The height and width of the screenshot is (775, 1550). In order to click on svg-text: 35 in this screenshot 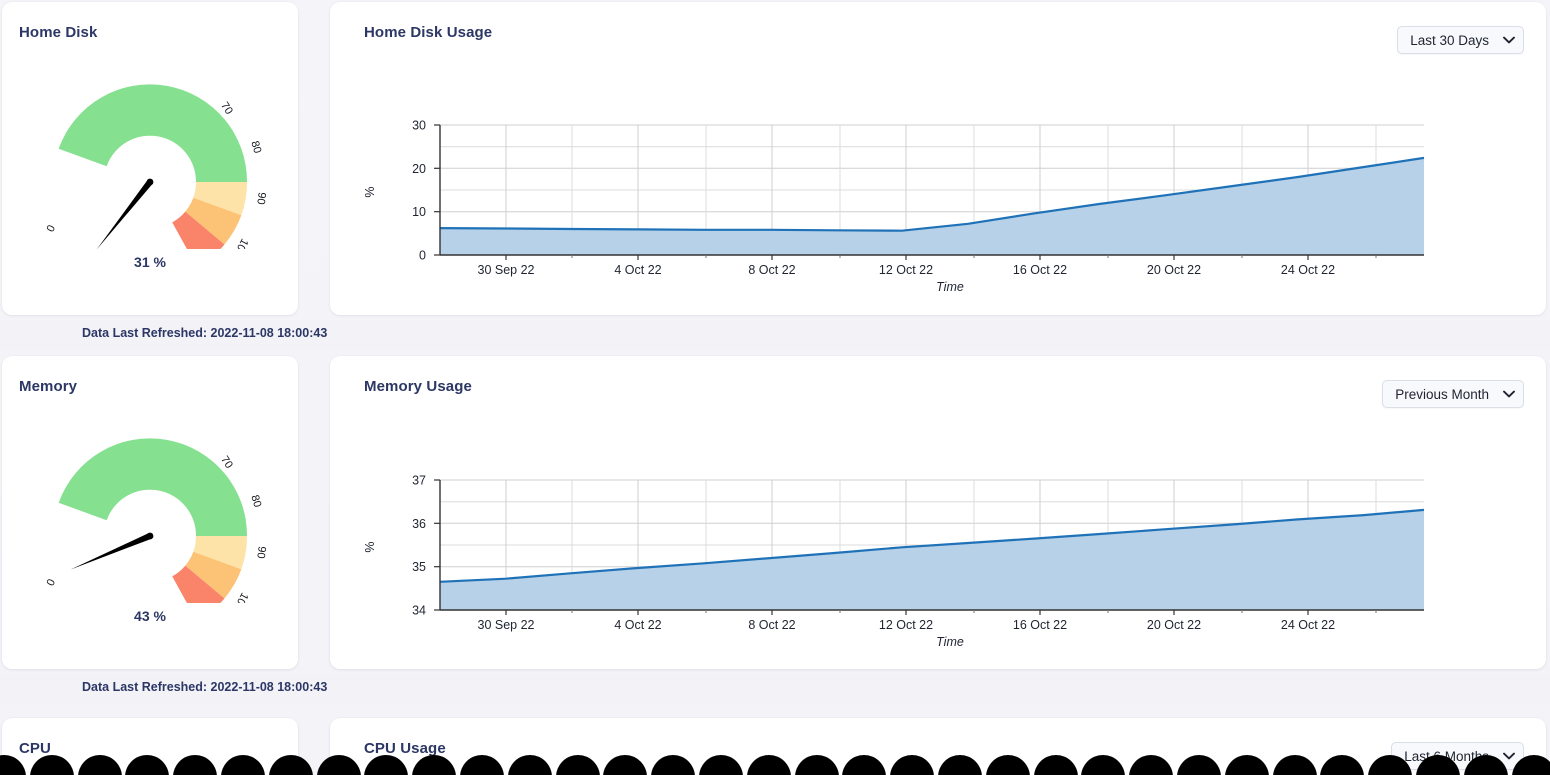, I will do `click(419, 567)`.